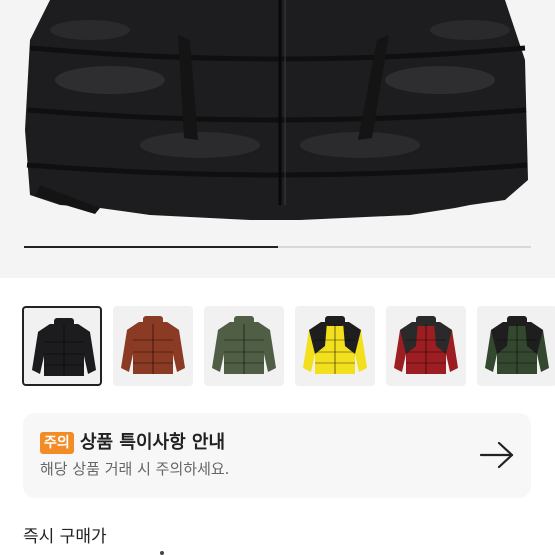  I want to click on color-thumbnail-olive, so click(244, 346).